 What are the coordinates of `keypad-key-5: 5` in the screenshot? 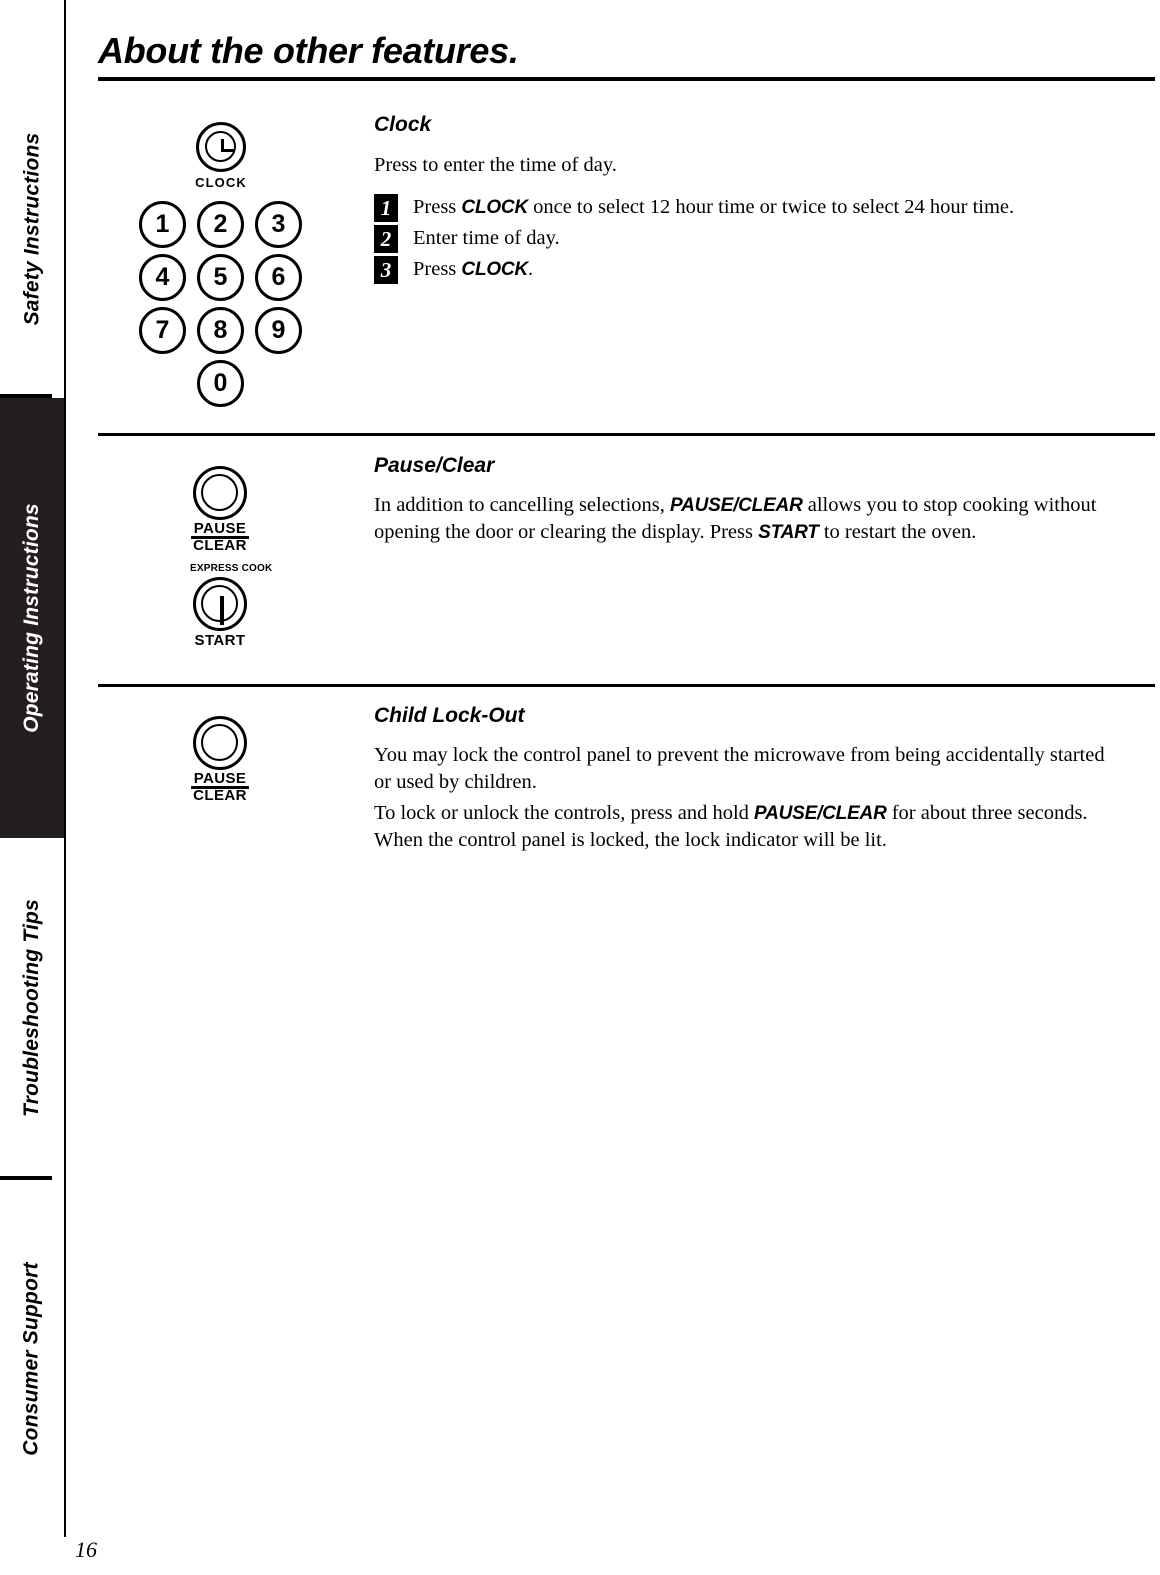 It's located at (220, 277).